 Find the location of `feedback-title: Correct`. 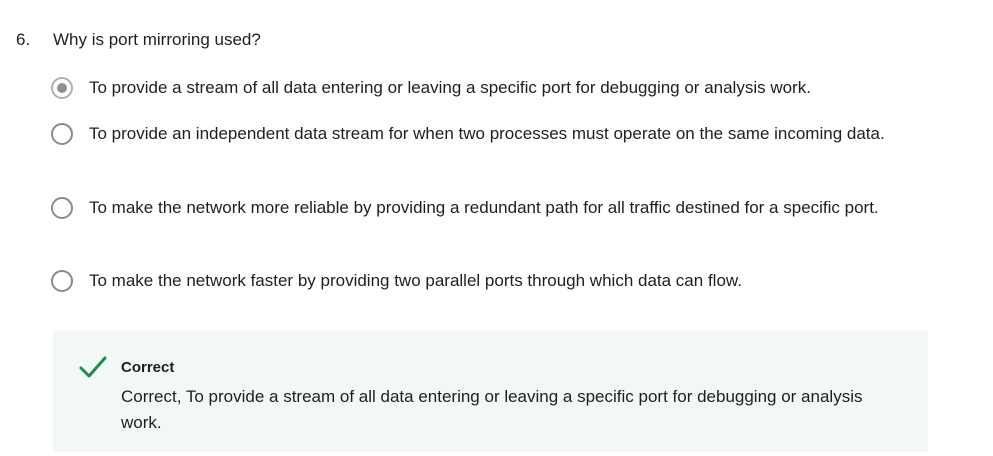

feedback-title: Correct is located at coordinates (148, 367).